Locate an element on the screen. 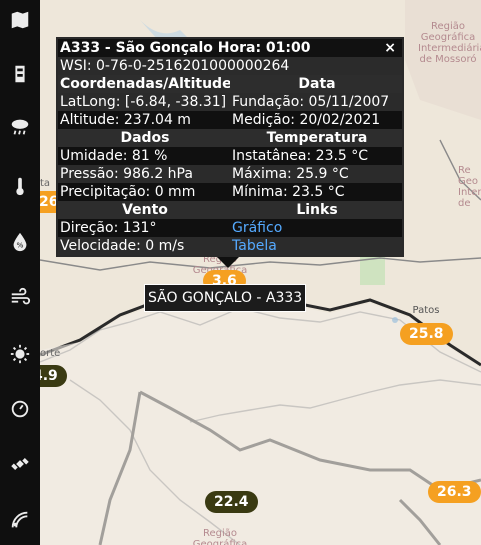  popup-title-row: A333 - São Gonçalo Hora: 01:00 × is located at coordinates (230, 48).